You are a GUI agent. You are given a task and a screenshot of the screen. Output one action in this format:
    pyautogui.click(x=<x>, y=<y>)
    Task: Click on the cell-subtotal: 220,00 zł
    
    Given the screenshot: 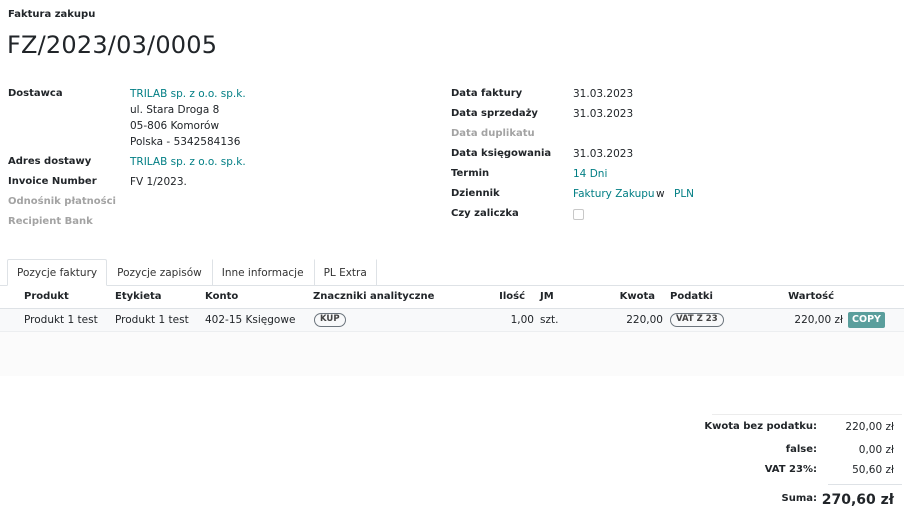 What is the action you would take?
    pyautogui.click(x=818, y=320)
    